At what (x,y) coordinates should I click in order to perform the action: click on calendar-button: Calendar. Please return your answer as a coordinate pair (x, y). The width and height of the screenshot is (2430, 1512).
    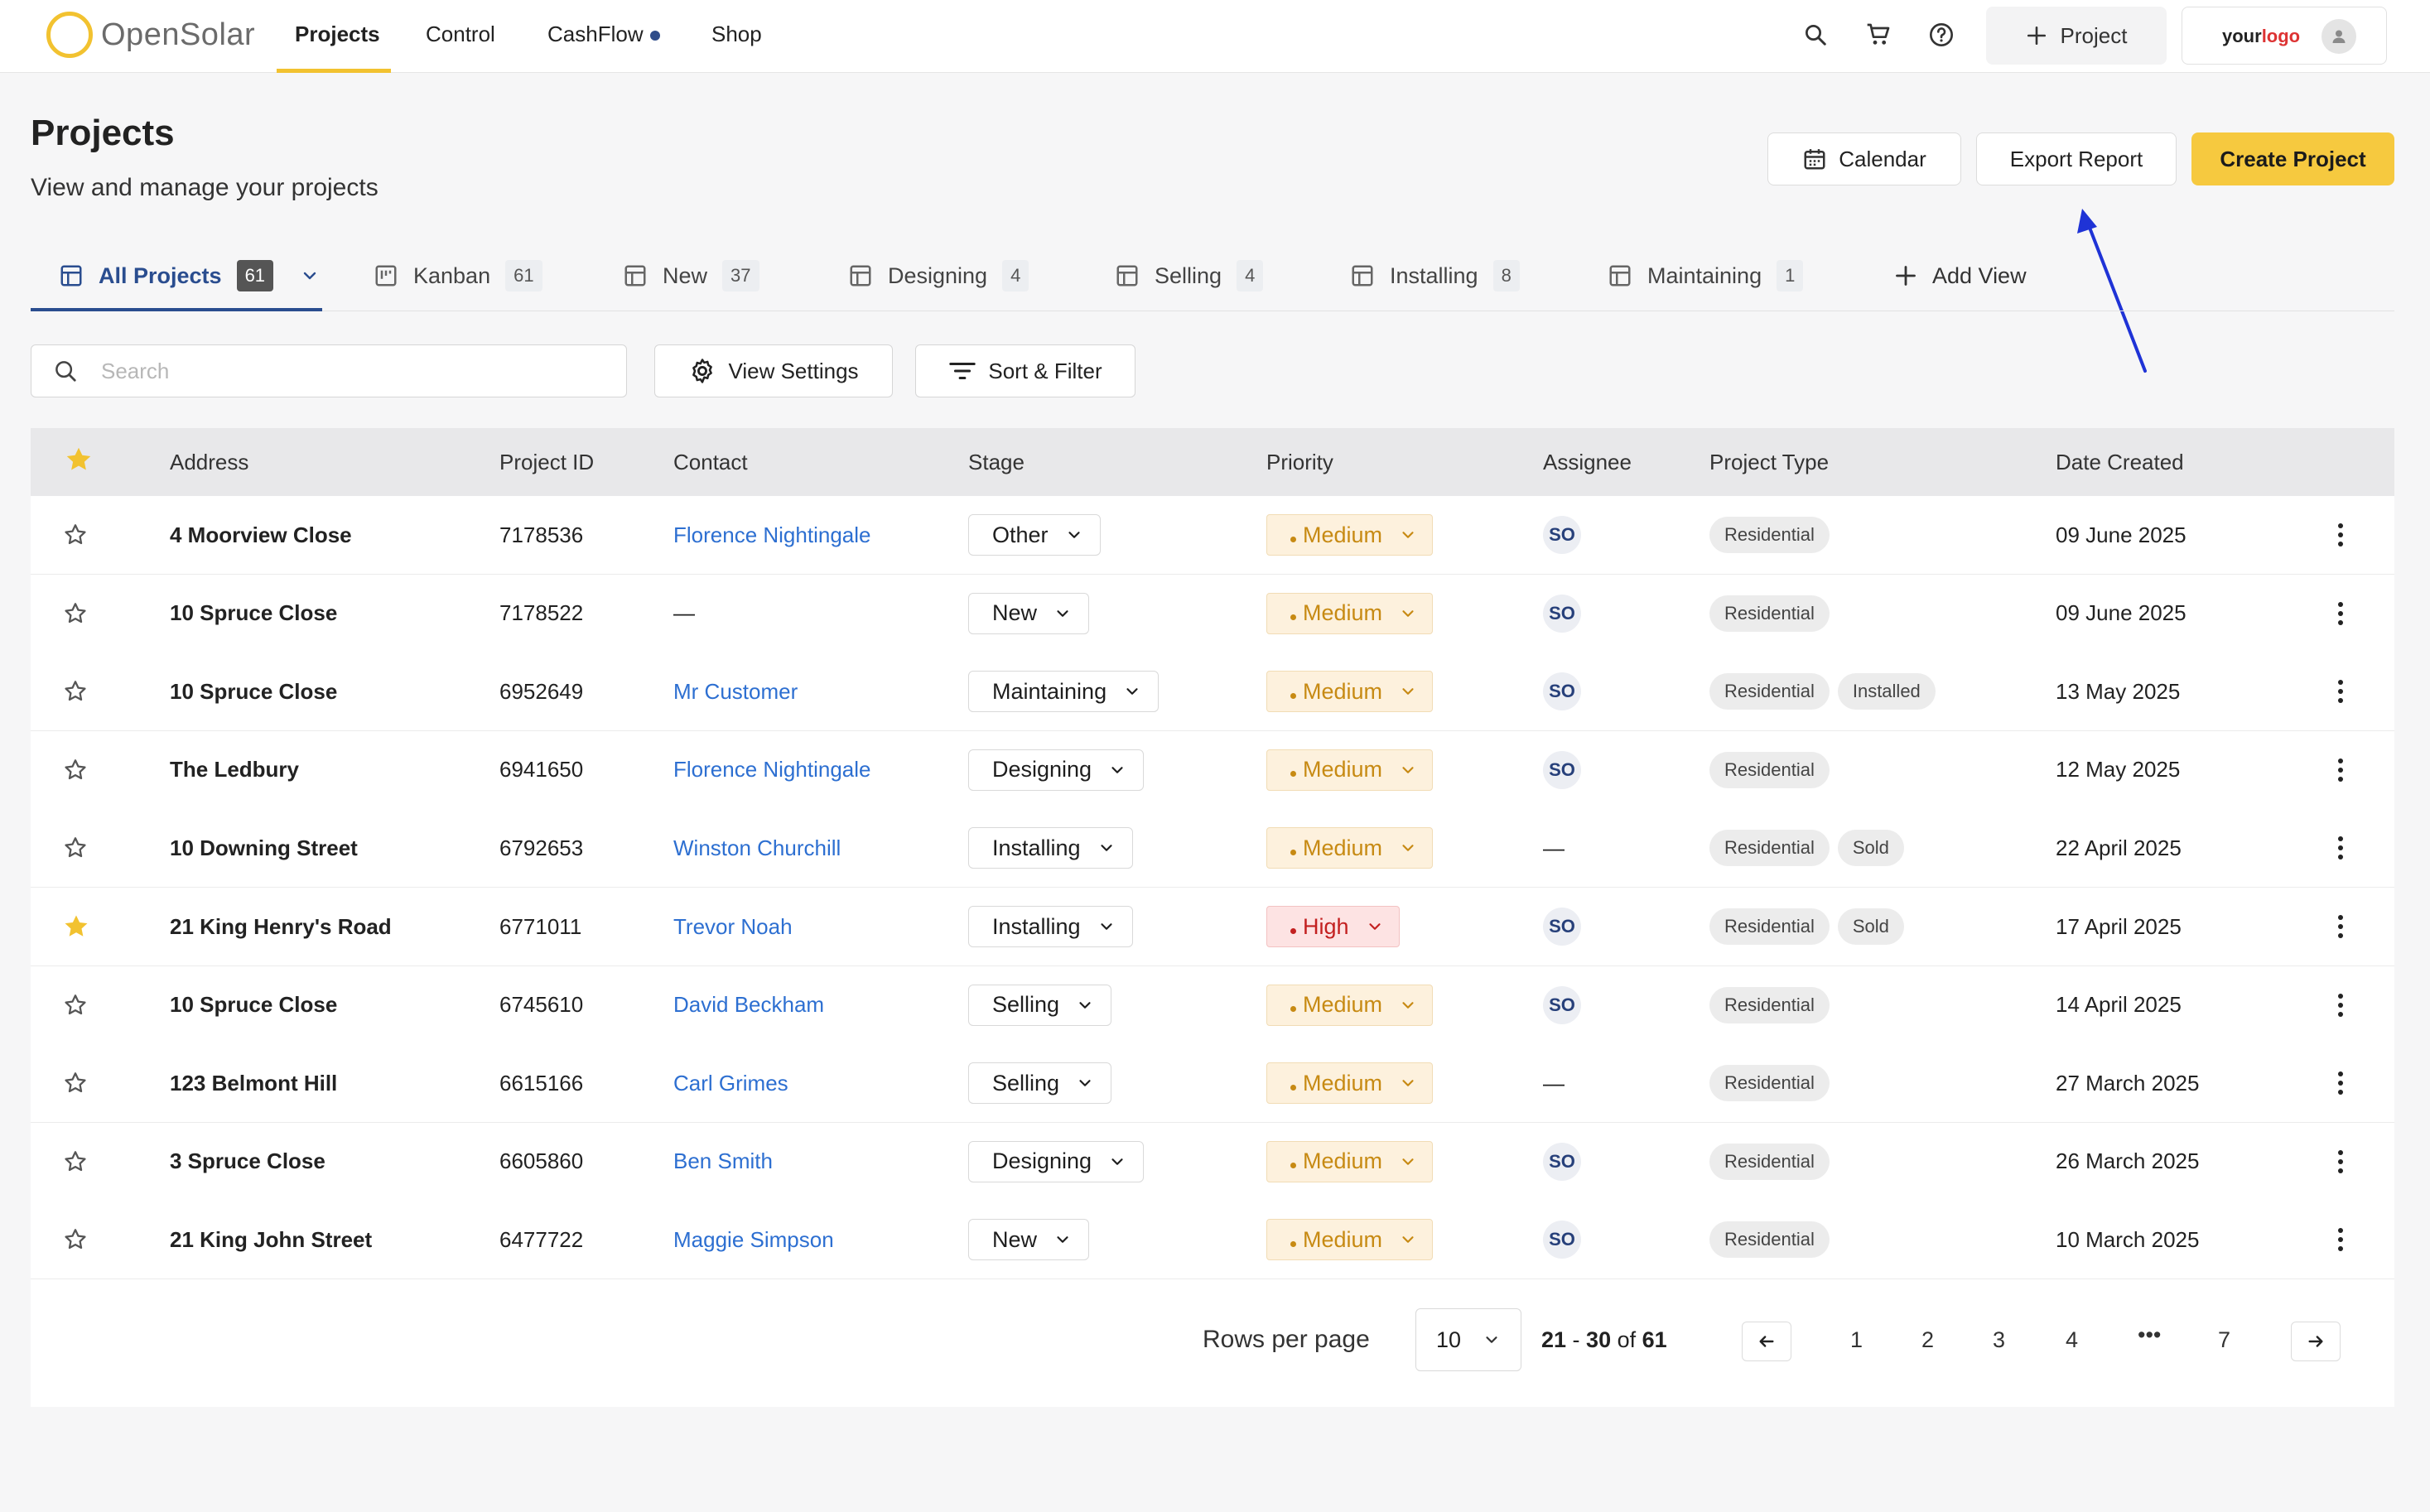
    Looking at the image, I should click on (1864, 158).